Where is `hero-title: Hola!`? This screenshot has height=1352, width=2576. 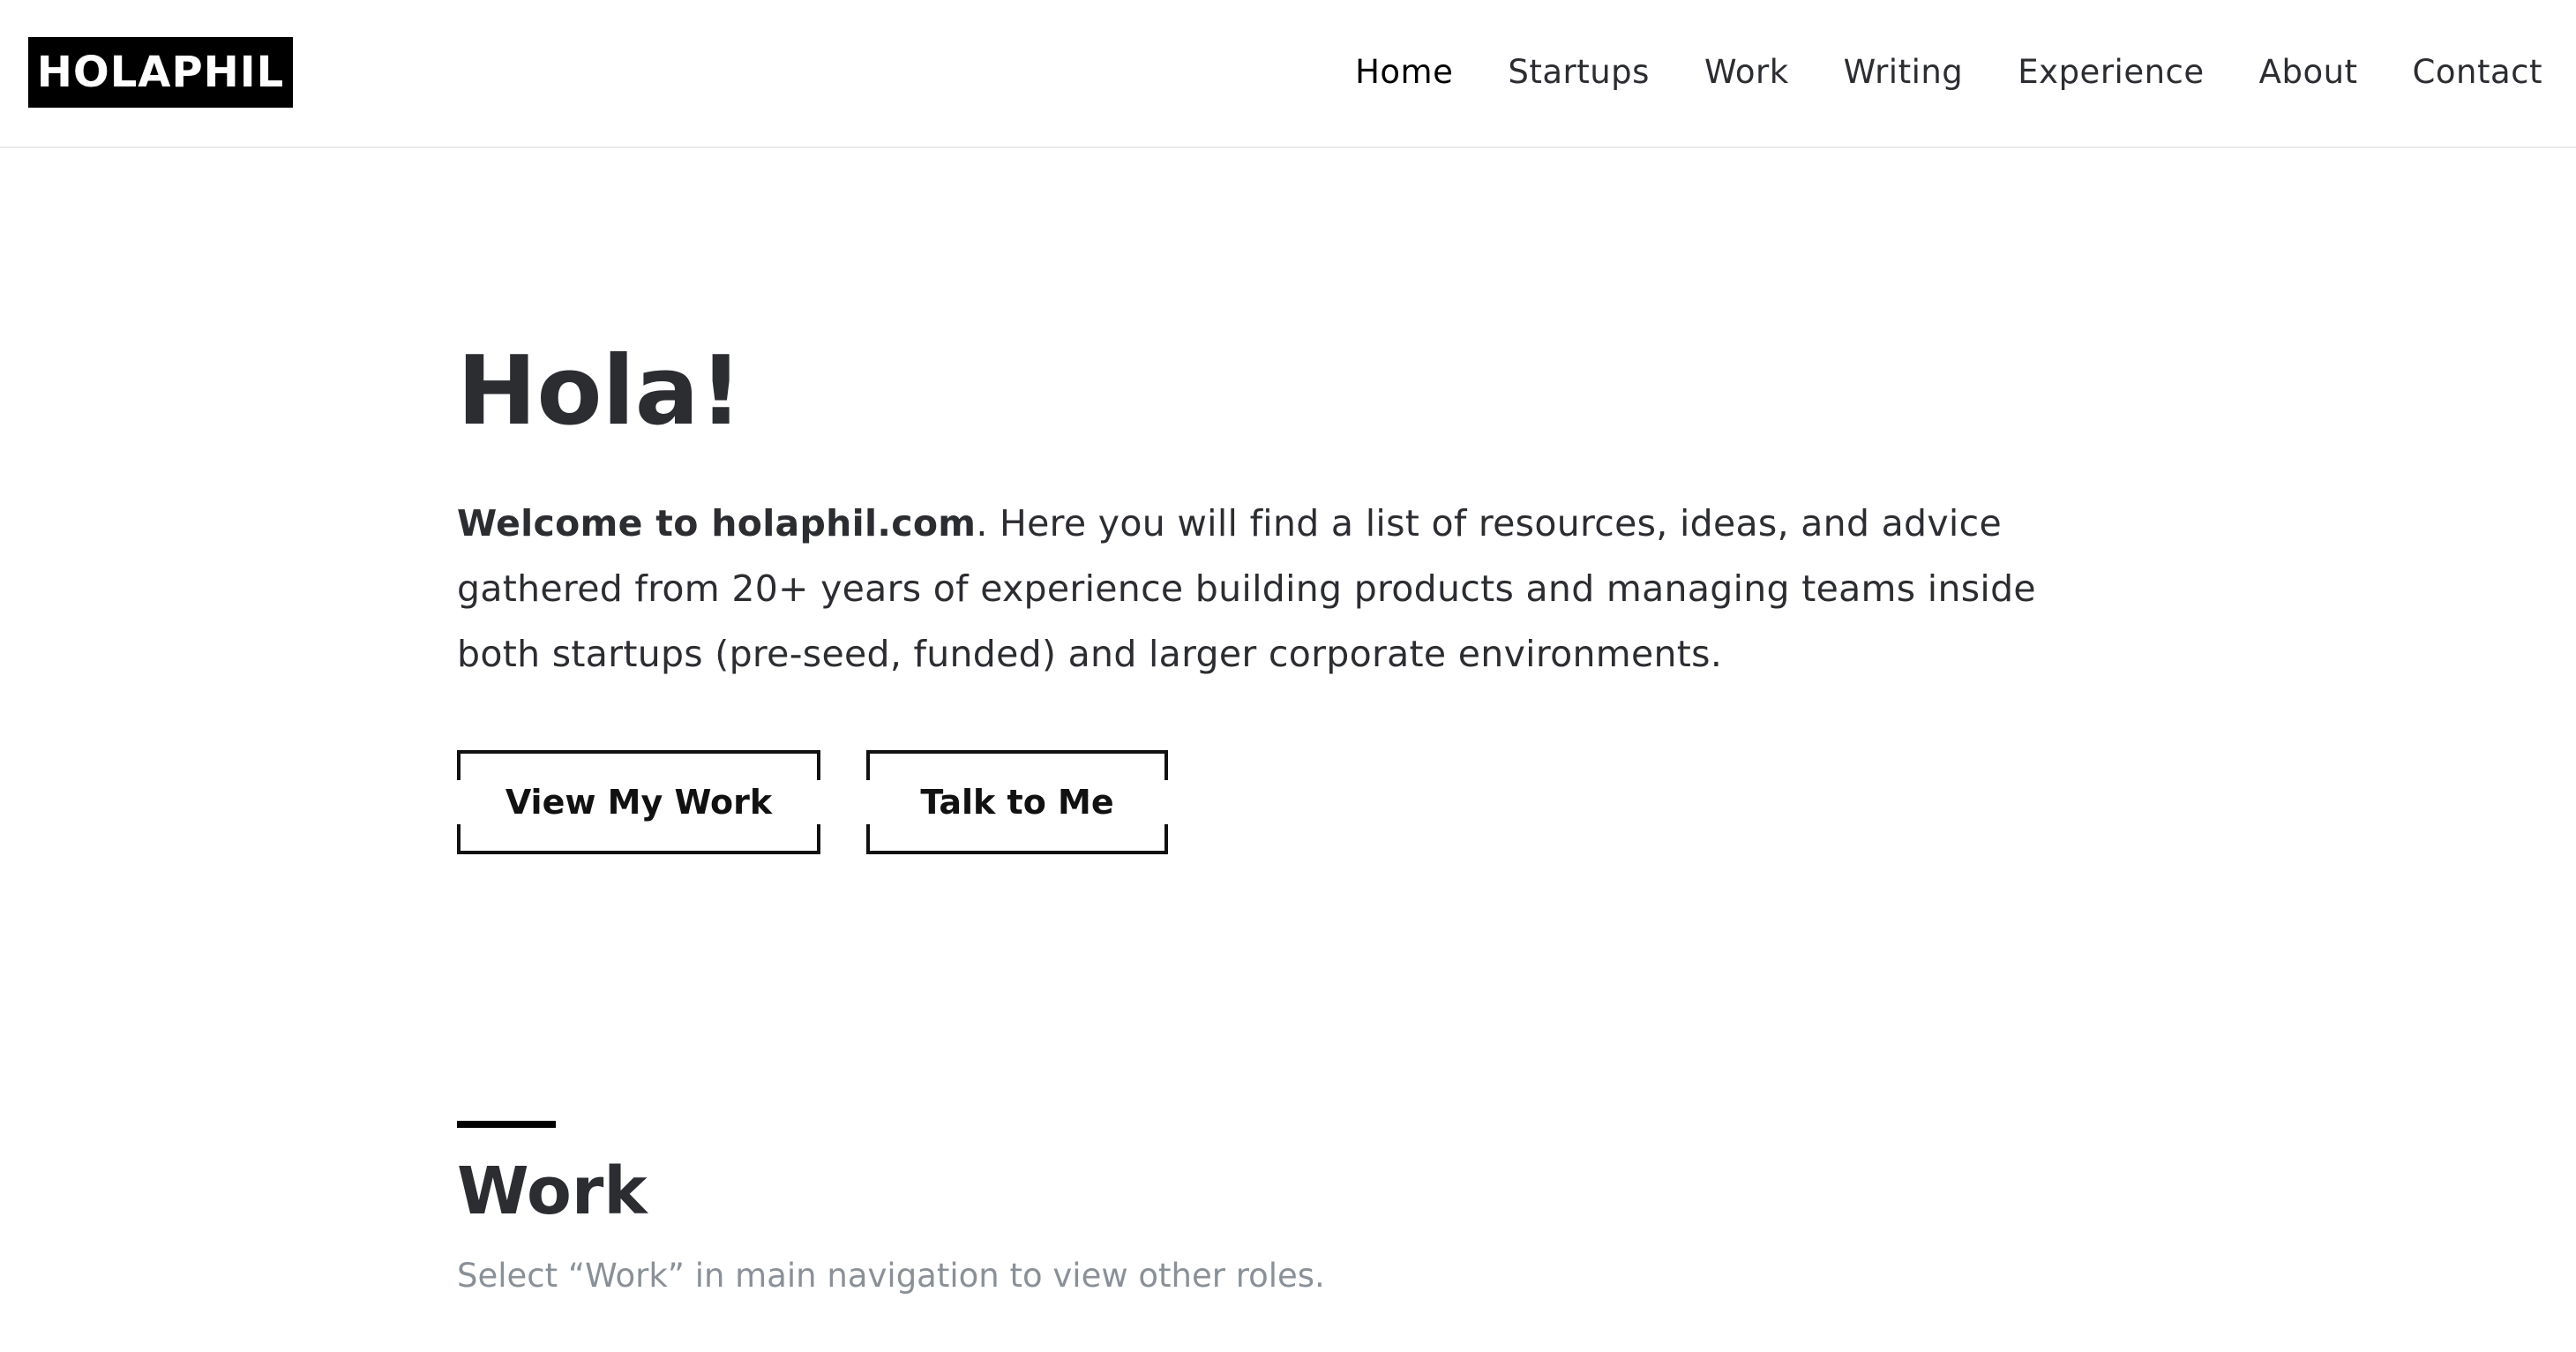 hero-title: Hola! is located at coordinates (600, 391).